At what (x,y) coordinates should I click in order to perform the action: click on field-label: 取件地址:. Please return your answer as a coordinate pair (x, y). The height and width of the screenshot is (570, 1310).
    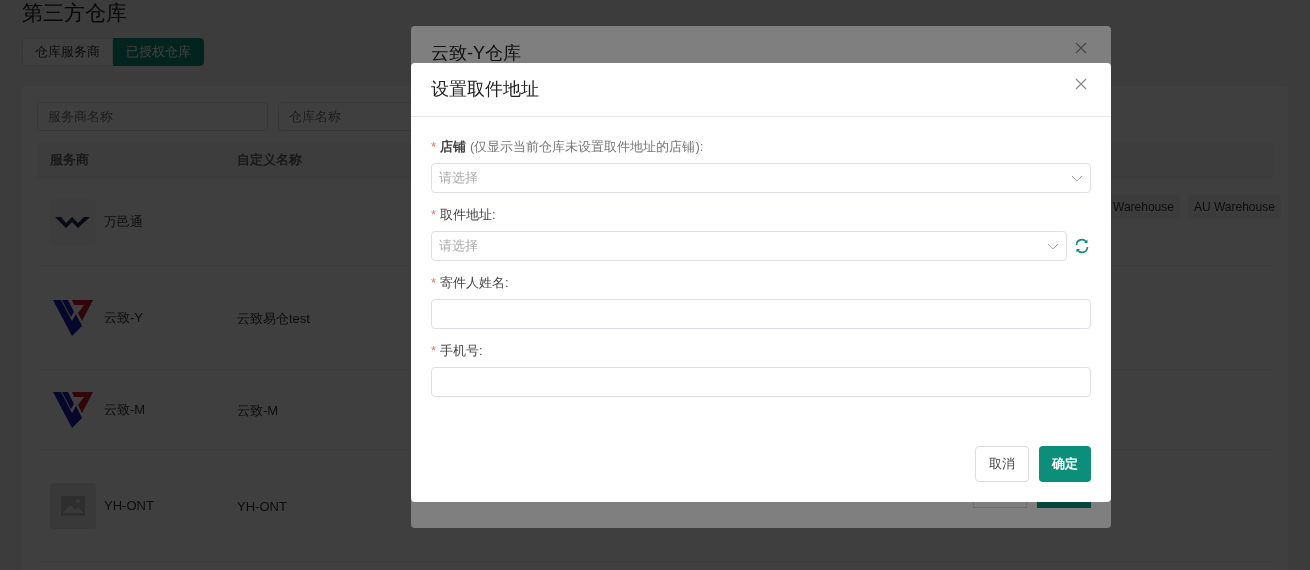
    Looking at the image, I should click on (468, 215).